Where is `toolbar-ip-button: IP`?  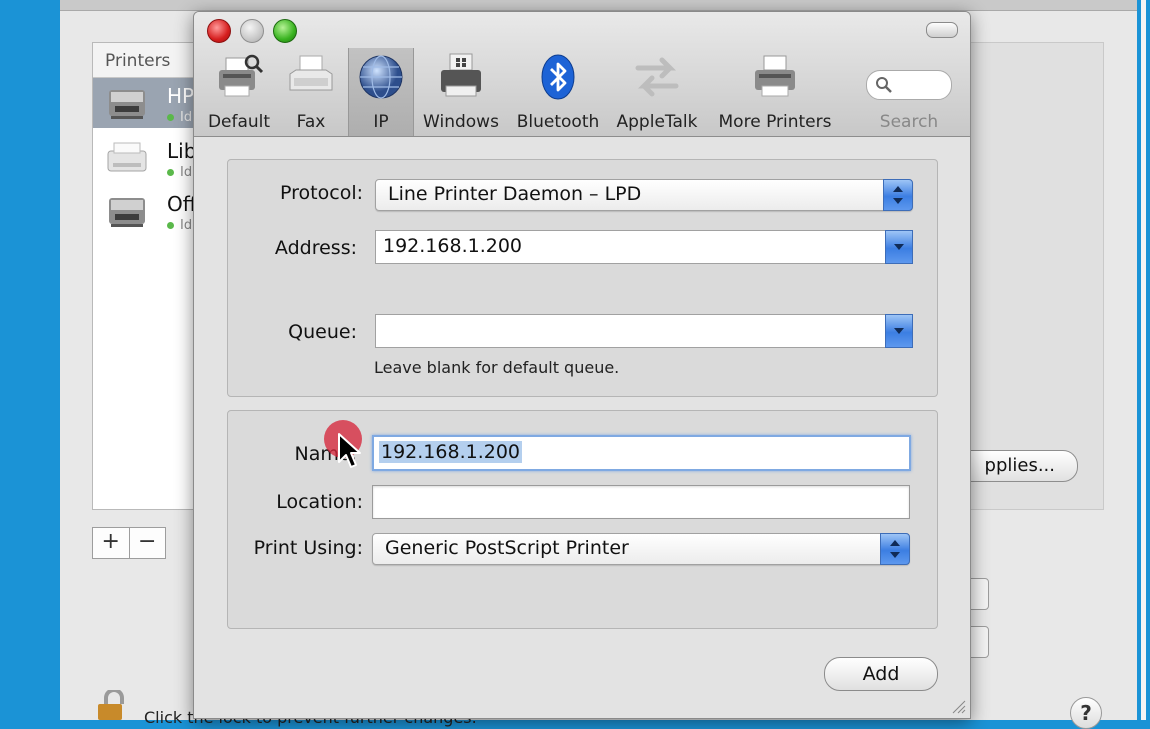
toolbar-ip-button: IP is located at coordinates (381, 92).